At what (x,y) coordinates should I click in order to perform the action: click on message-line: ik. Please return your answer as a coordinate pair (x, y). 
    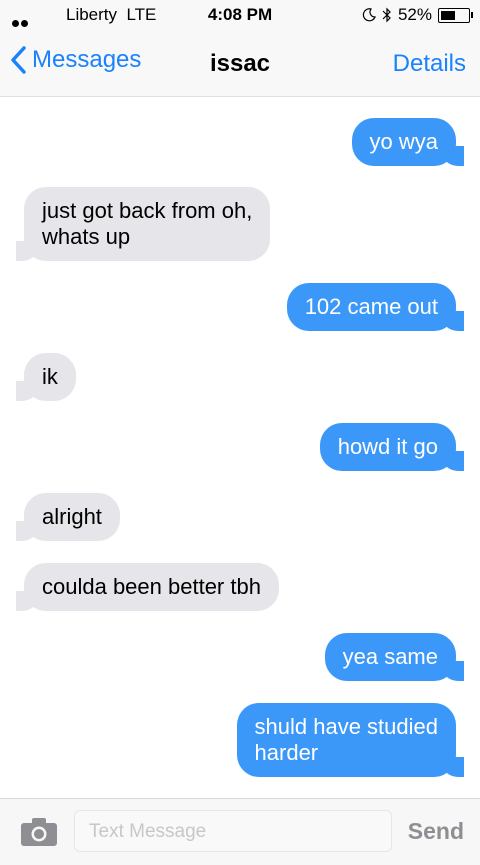
    Looking at the image, I should click on (50, 376).